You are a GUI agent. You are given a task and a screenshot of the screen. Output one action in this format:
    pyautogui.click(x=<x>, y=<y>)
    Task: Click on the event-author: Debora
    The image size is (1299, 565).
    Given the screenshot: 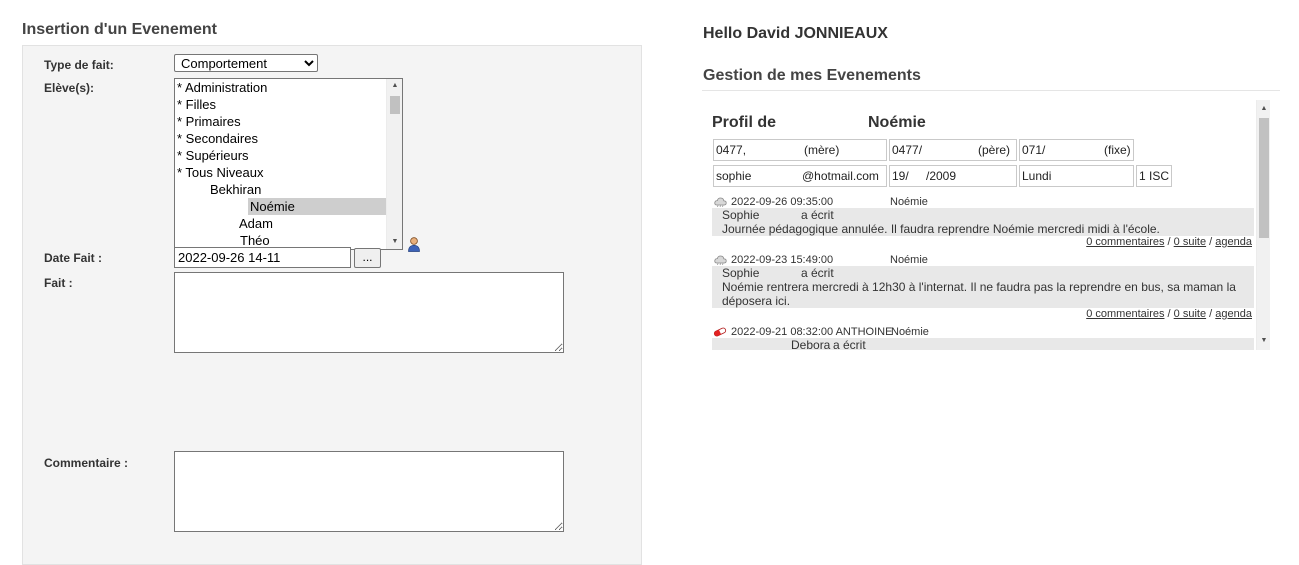 What is the action you would take?
    pyautogui.click(x=811, y=344)
    